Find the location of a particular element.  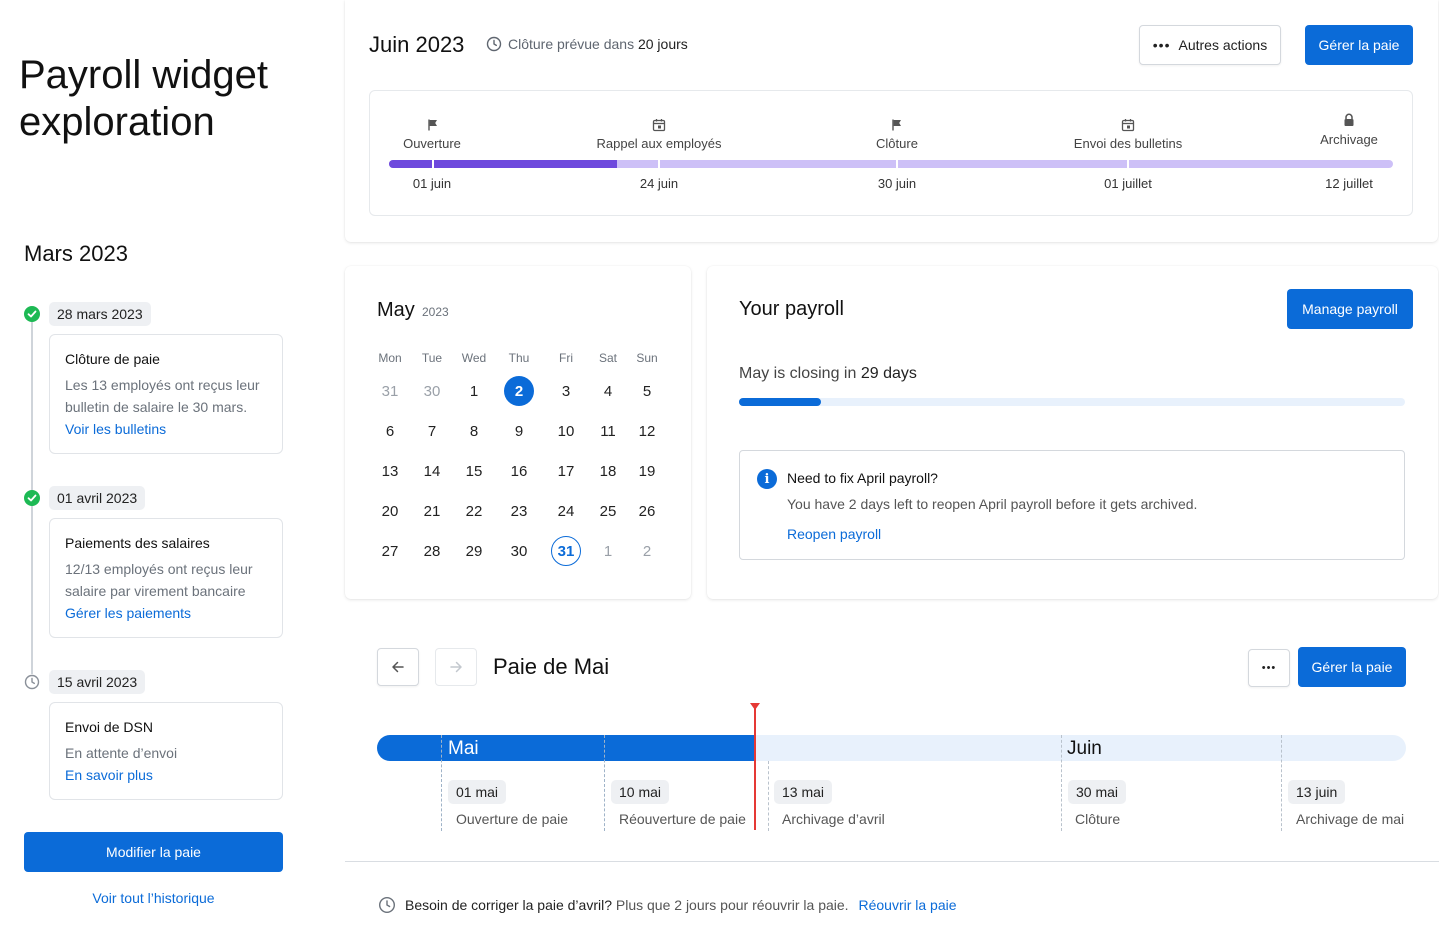

calendar-day: 27 is located at coordinates (390, 551).